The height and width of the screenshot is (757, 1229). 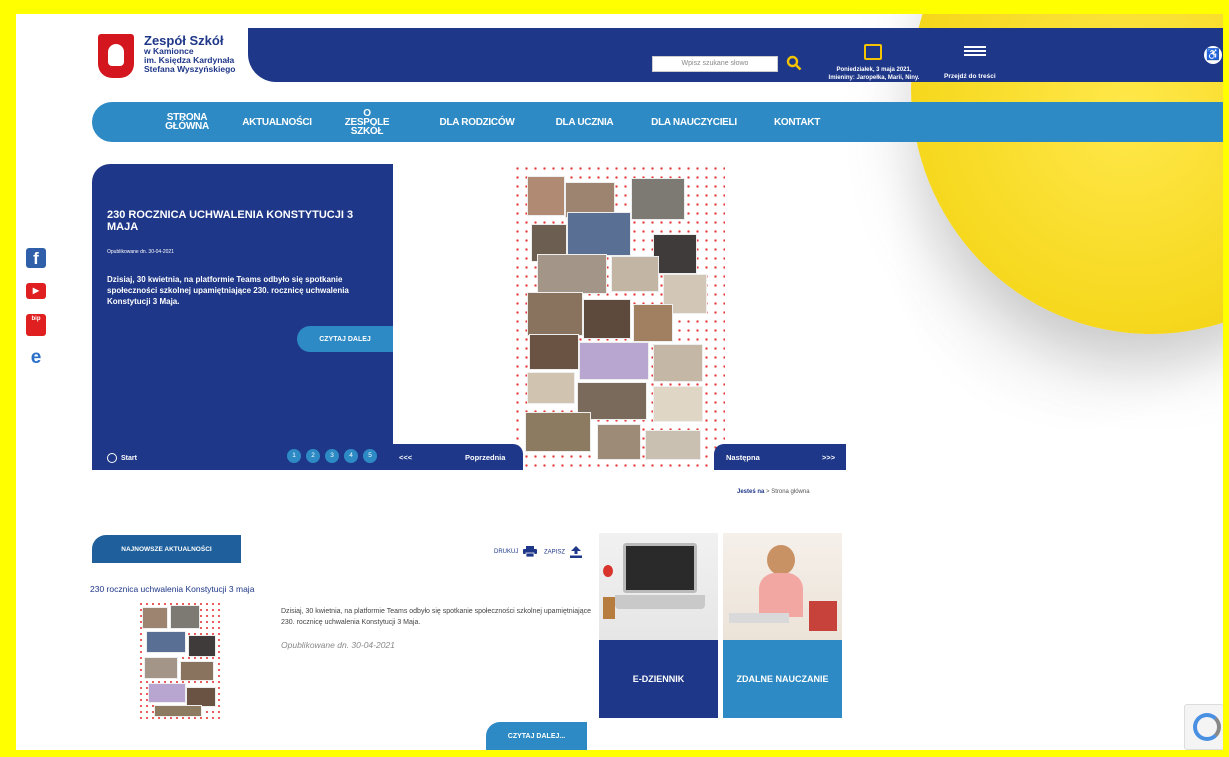 What do you see at coordinates (129, 458) in the screenshot?
I see `start-label: Start` at bounding box center [129, 458].